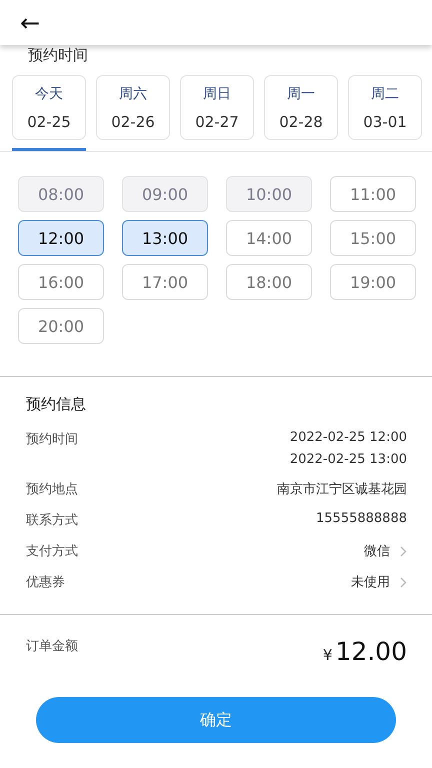  Describe the element at coordinates (373, 282) in the screenshot. I see `time-slot: 19:00` at that location.